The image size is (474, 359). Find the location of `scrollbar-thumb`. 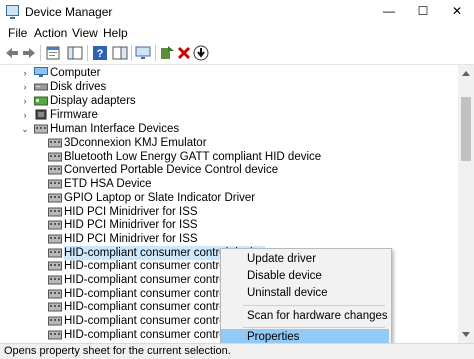

scrollbar-thumb is located at coordinates (466, 129).